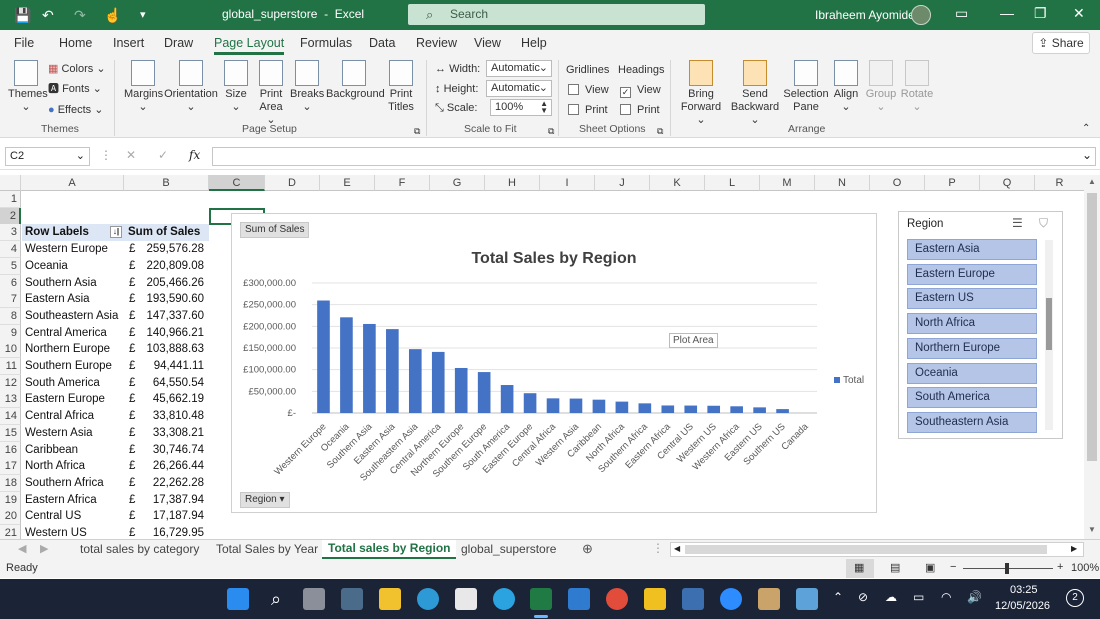 The image size is (1100, 619). I want to click on sheet-options-launcher-icon: ⧉, so click(660, 131).